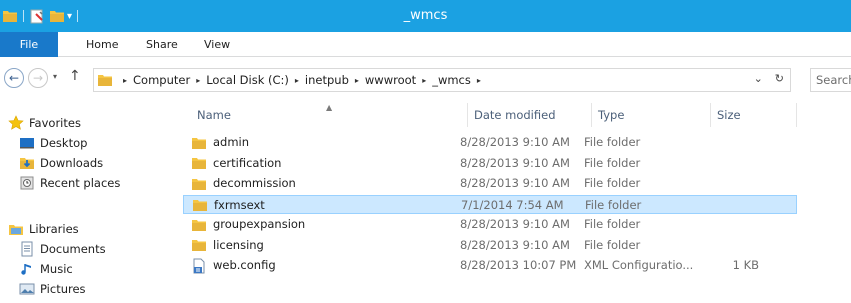  I want to click on file-name-cell: admin, so click(220, 142).